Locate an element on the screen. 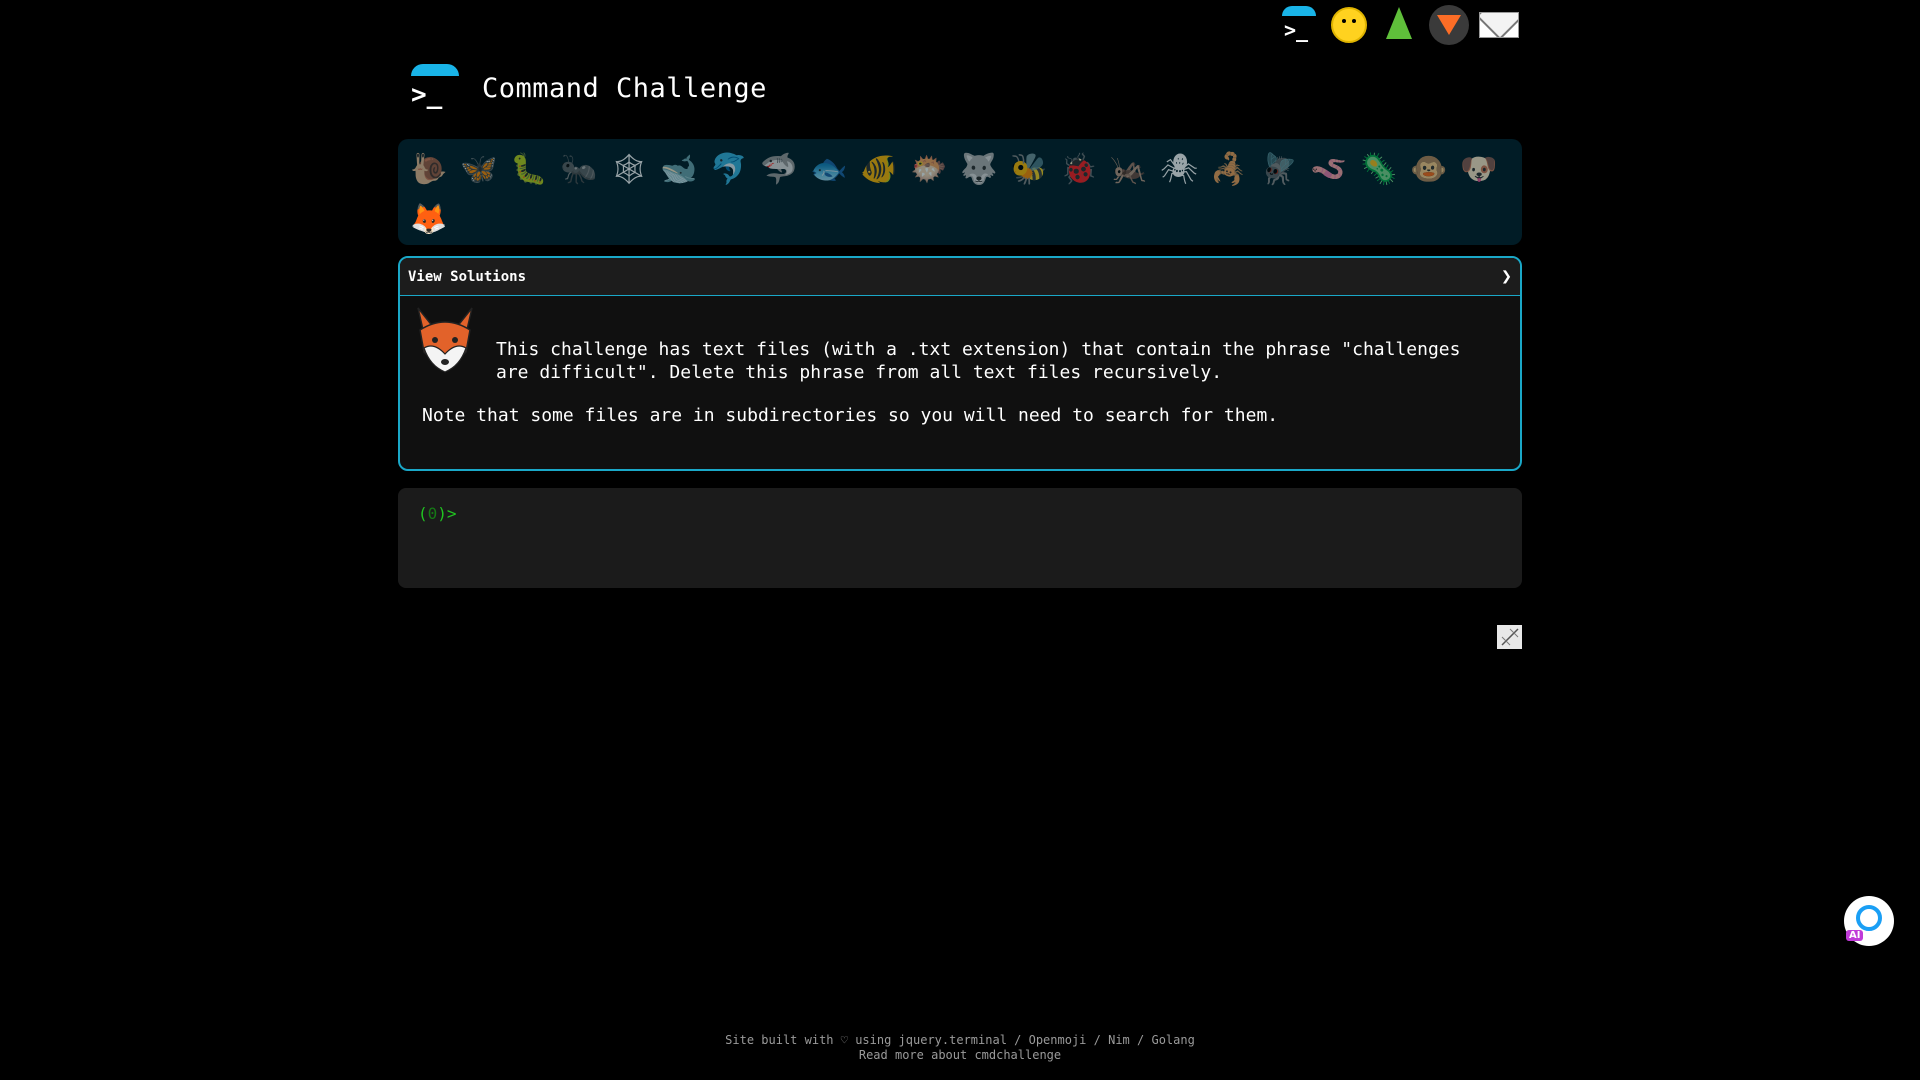 The width and height of the screenshot is (1920, 1080). expand-glyph is located at coordinates (1509, 637).